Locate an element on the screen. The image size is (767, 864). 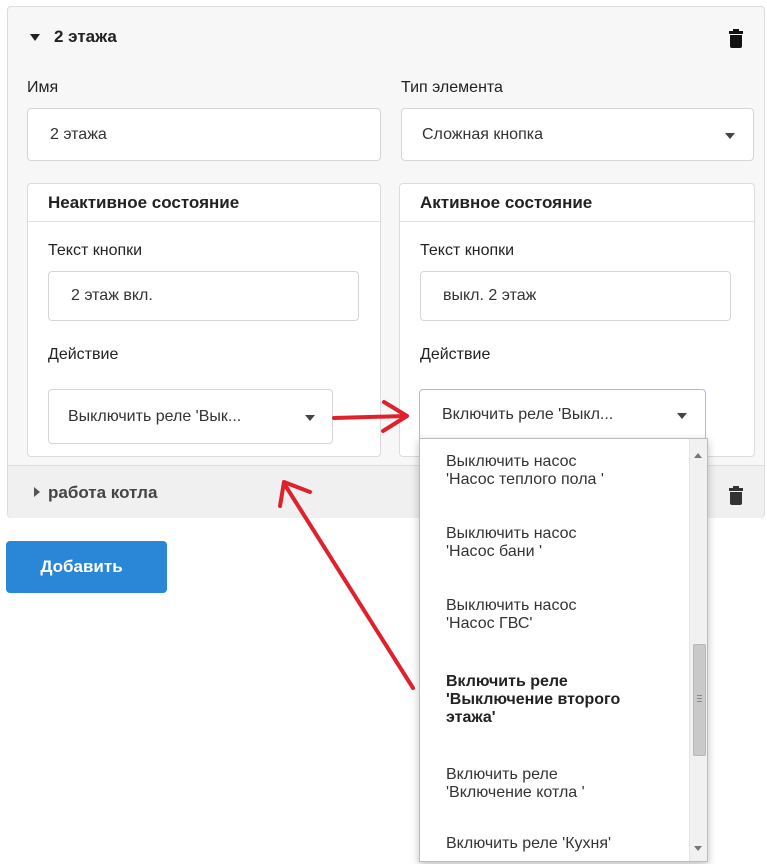
annotation-arrows is located at coordinates (346, 545).